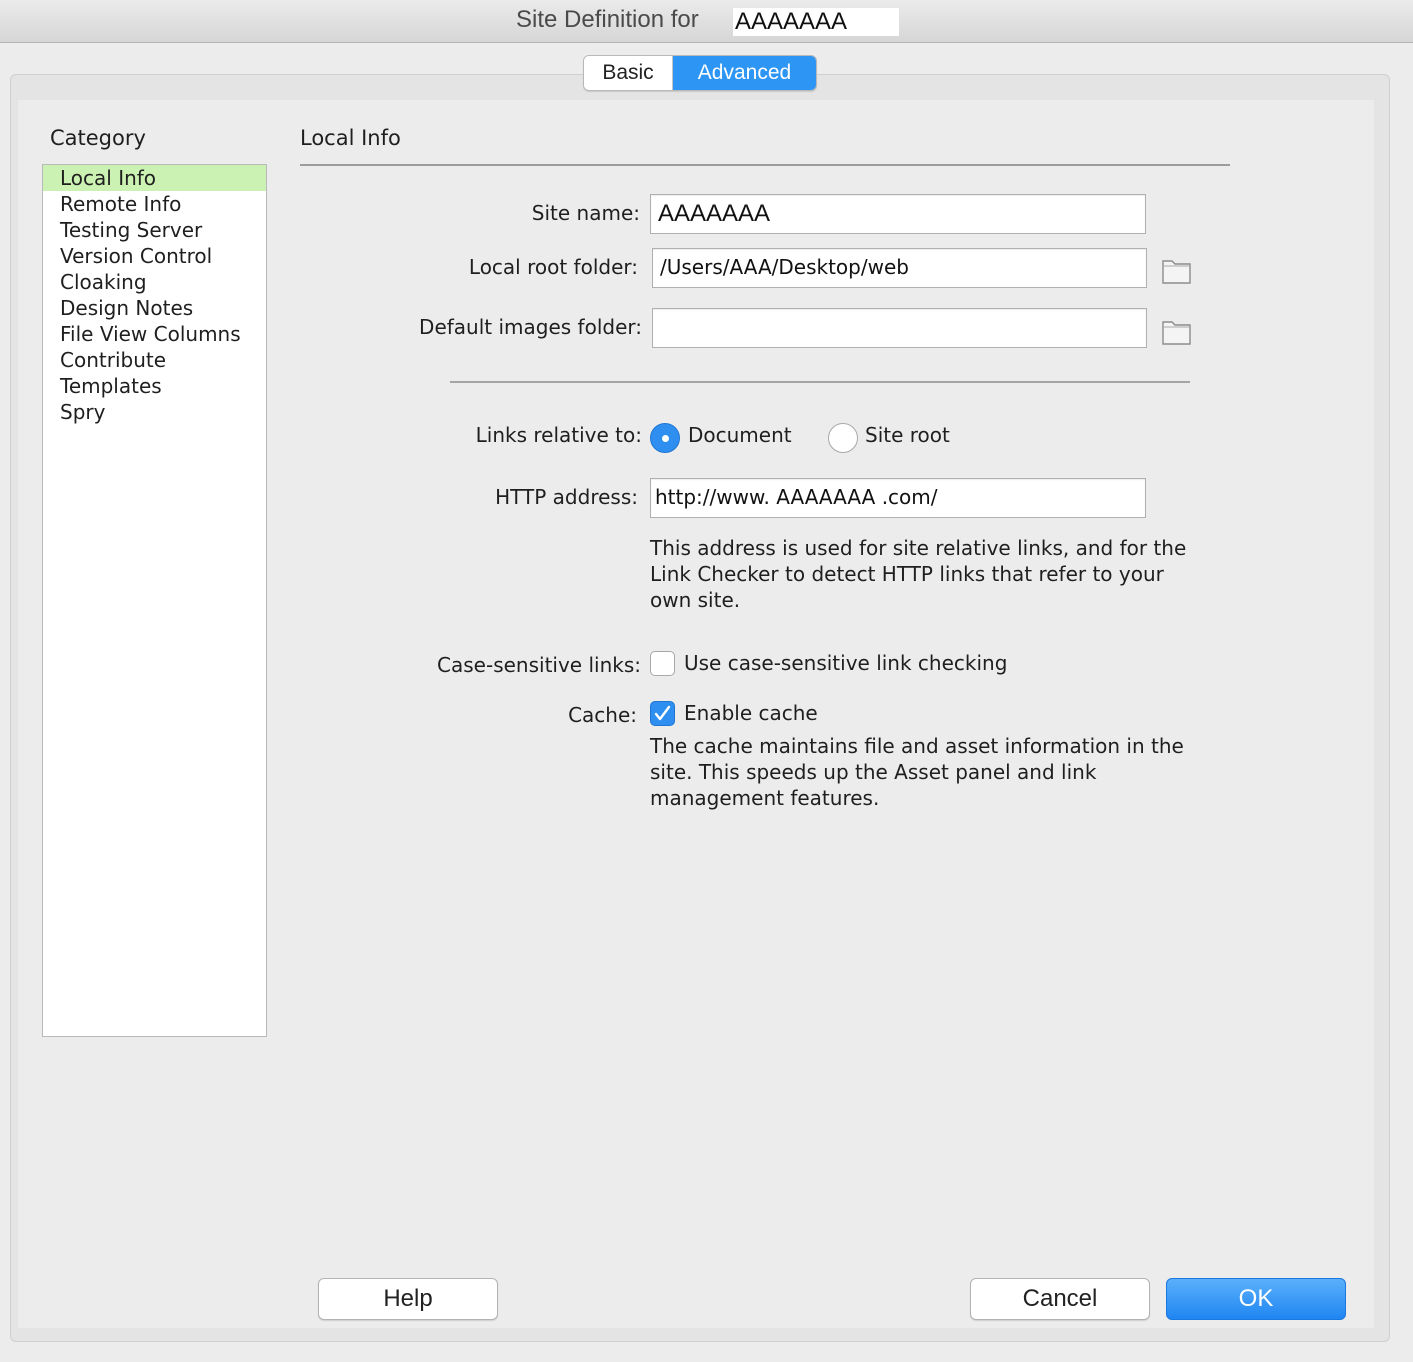 The height and width of the screenshot is (1362, 1413). I want to click on ok-button: OK, so click(1256, 1299).